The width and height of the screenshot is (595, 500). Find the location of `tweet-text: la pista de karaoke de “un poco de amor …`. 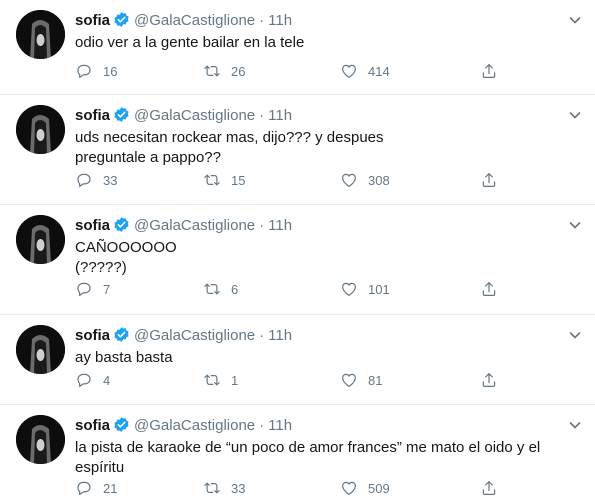

tweet-text: la pista de karaoke de “un poco de amor … is located at coordinates (325, 458).